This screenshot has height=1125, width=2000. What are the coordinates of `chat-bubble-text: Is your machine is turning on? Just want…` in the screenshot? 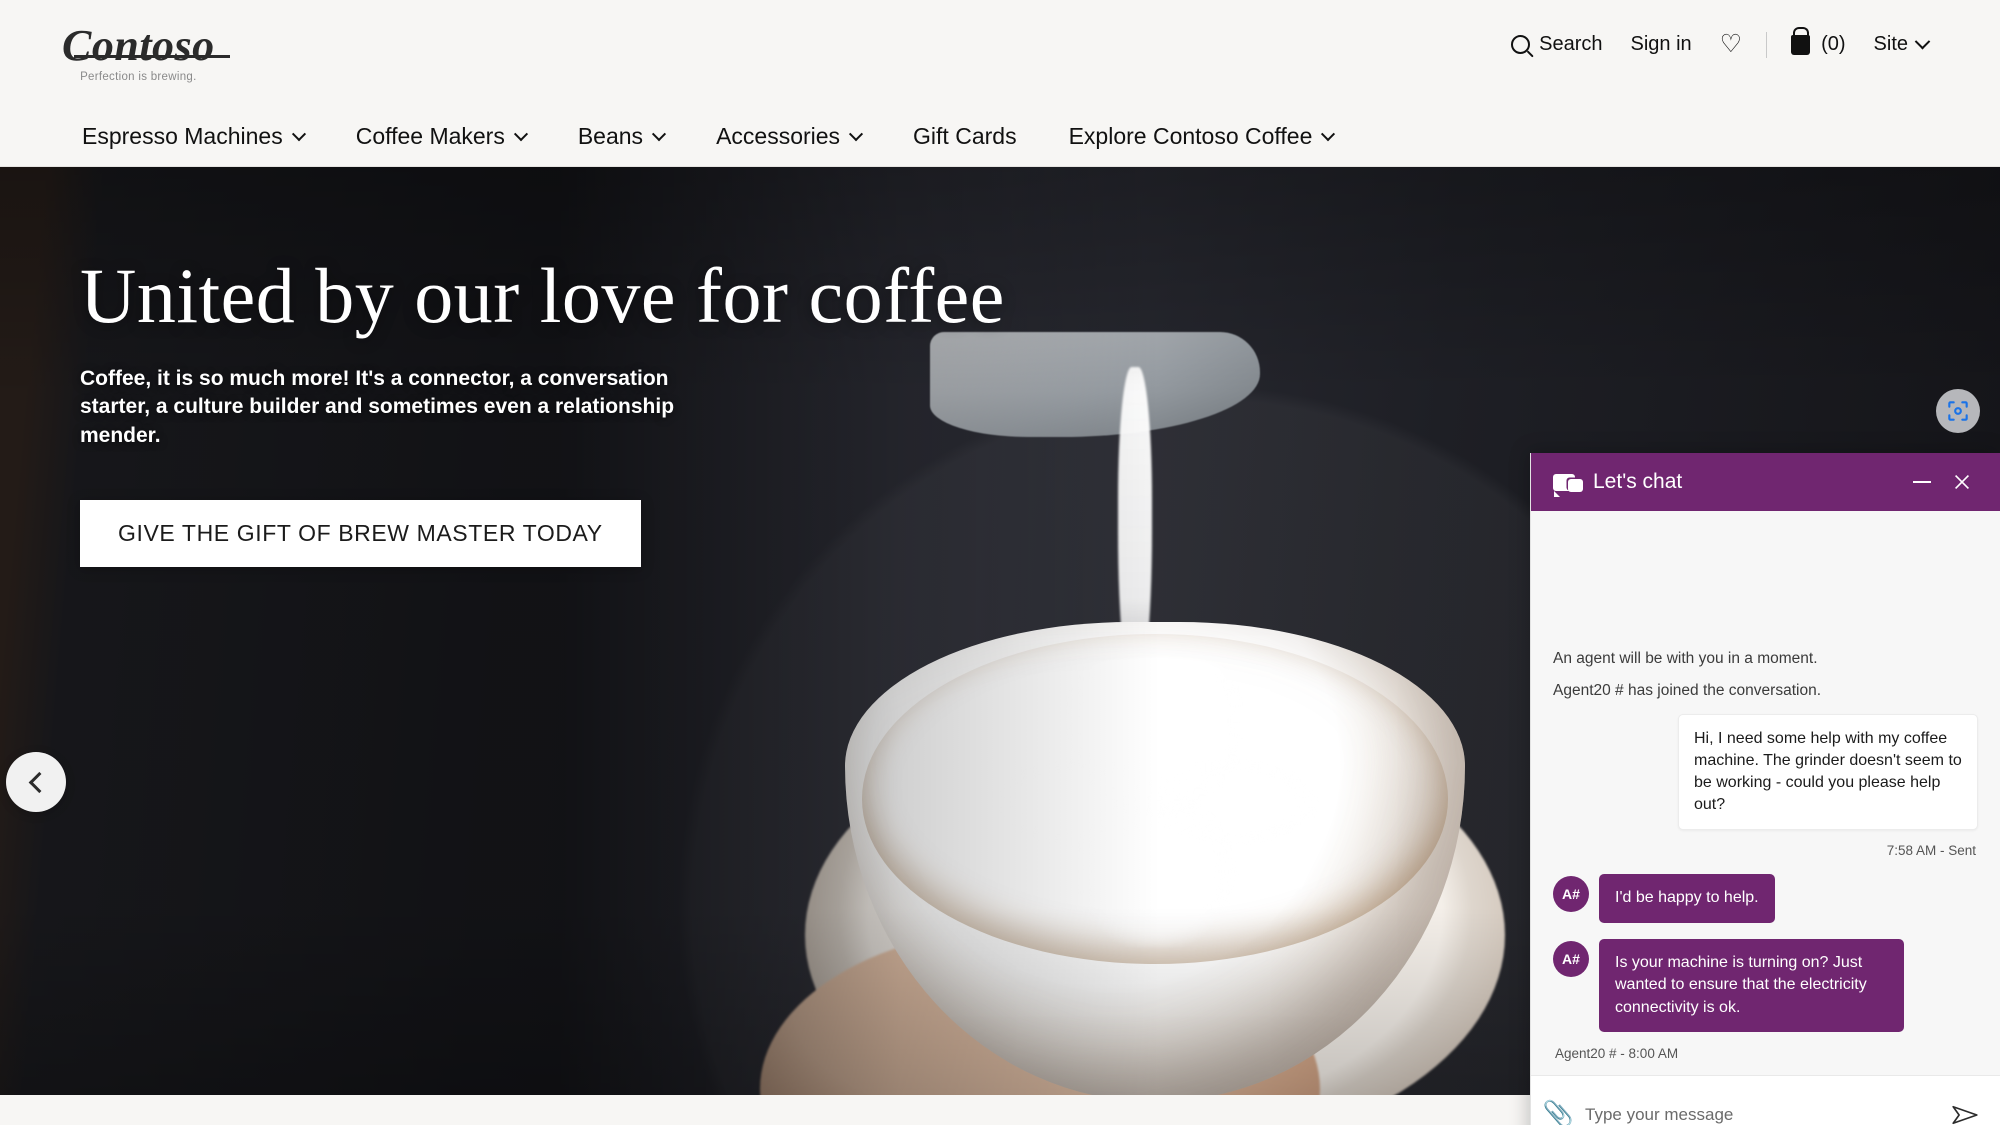 It's located at (1751, 985).